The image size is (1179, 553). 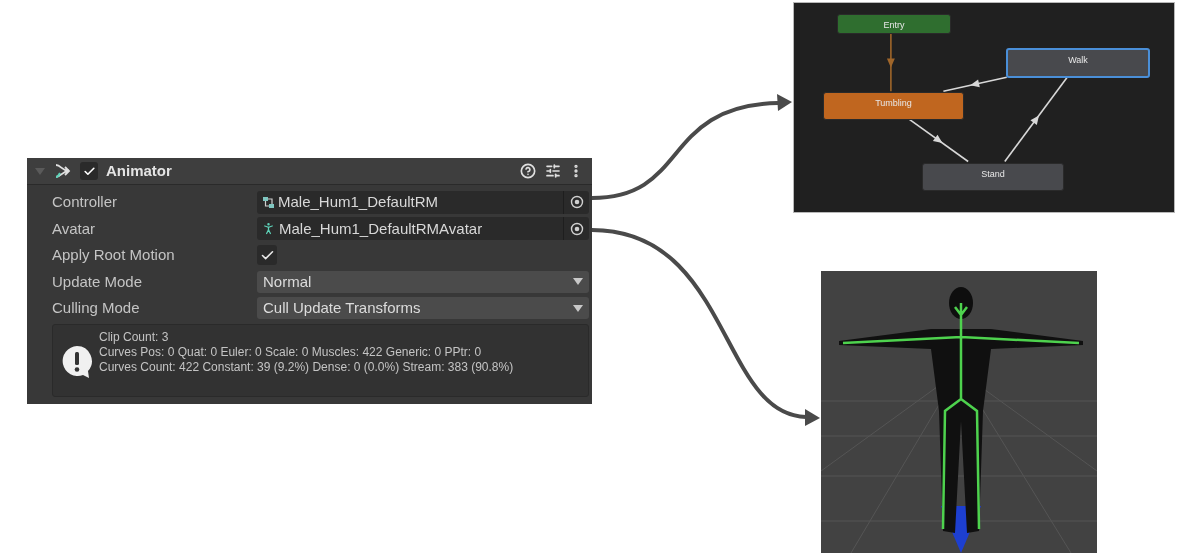 What do you see at coordinates (423, 308) in the screenshot?
I see `dropdown: Cull Update Transforms` at bounding box center [423, 308].